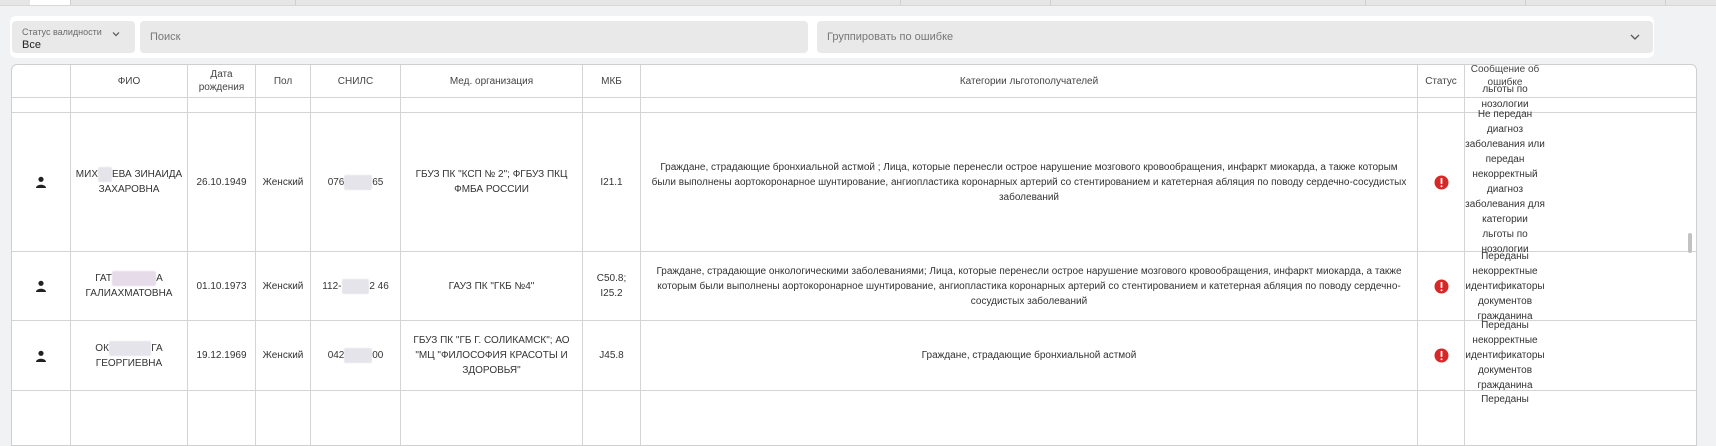 This screenshot has width=1716, height=446. Describe the element at coordinates (1029, 81) in the screenshot. I see `column-header-categories: Категории льготополучателей` at that location.